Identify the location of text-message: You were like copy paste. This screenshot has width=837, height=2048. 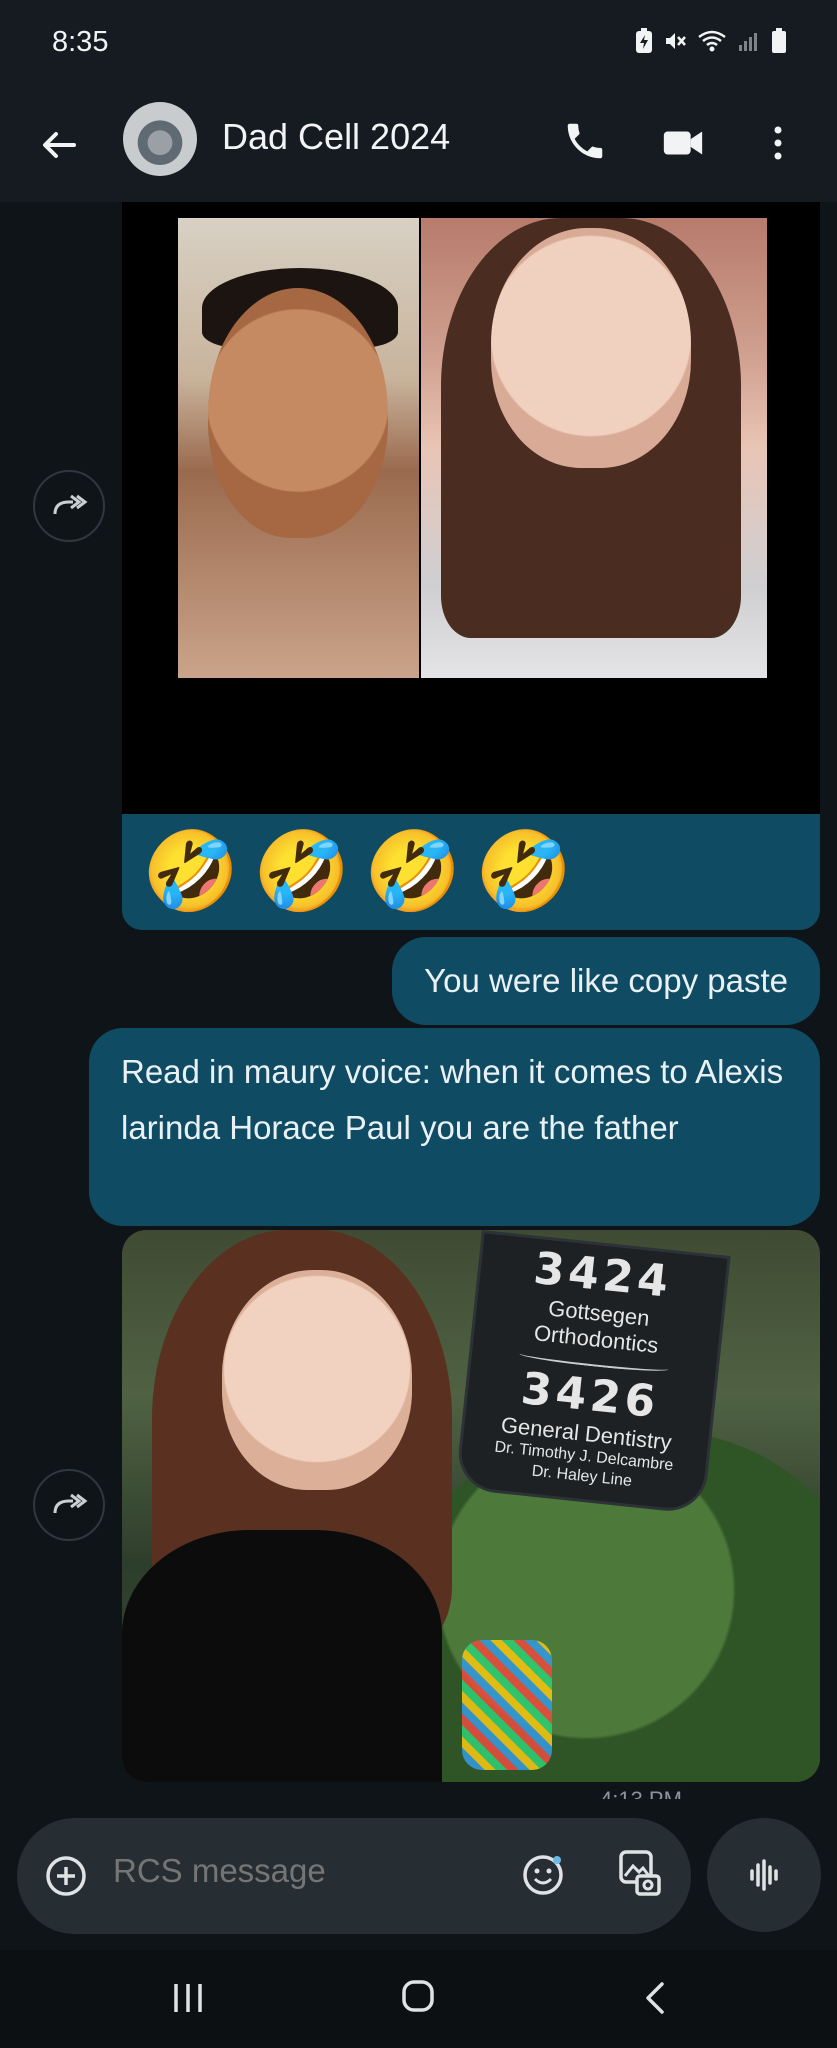
(606, 981).